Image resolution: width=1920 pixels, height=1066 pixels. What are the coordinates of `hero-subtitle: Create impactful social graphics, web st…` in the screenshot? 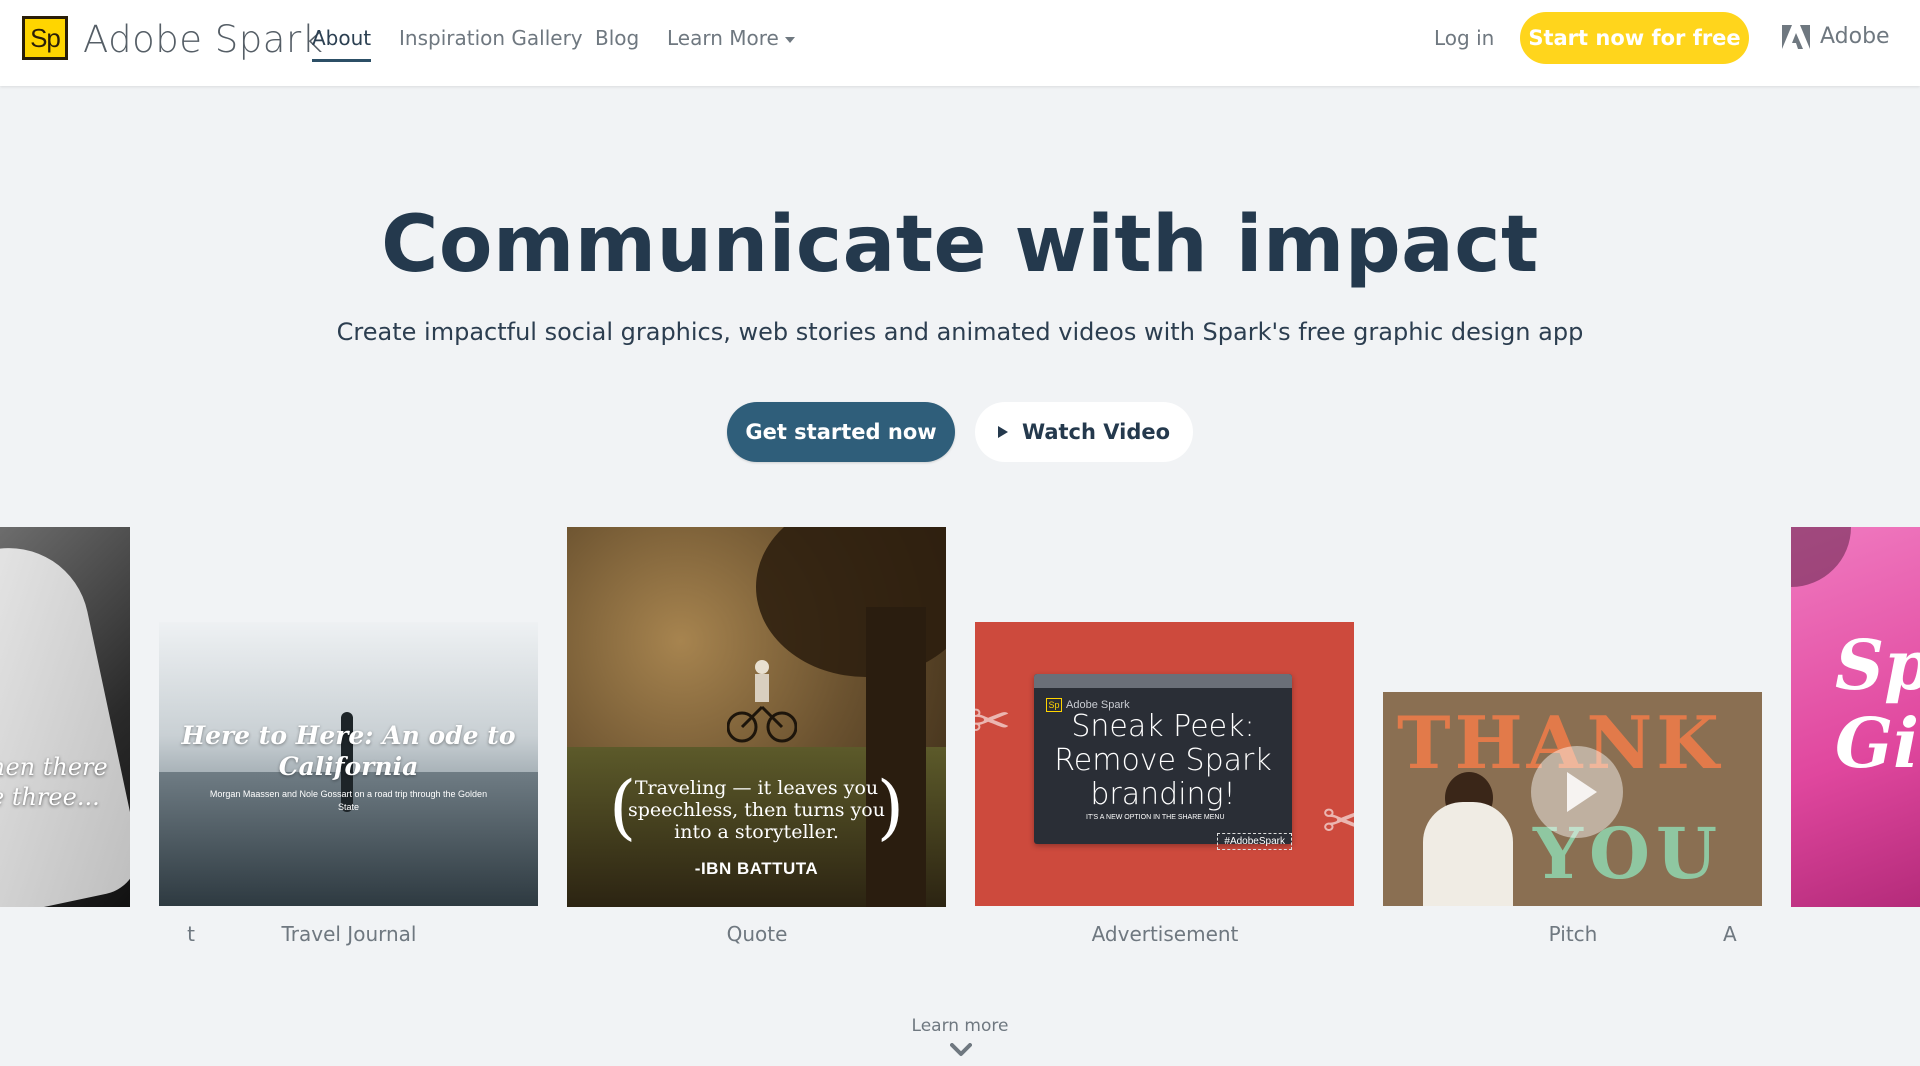 It's located at (960, 332).